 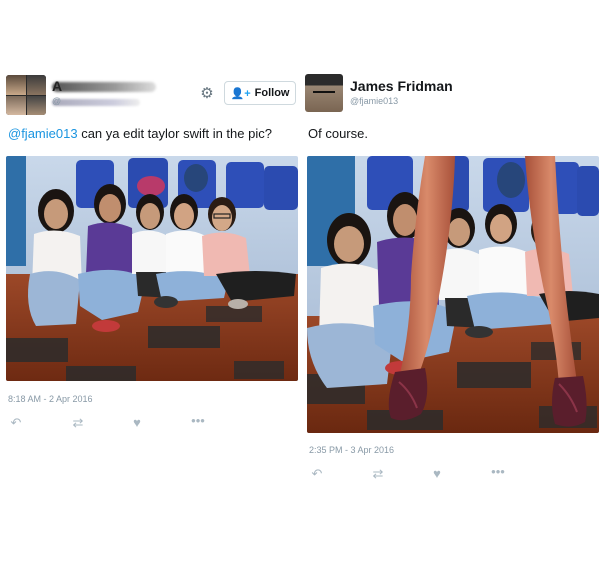 What do you see at coordinates (272, 93) in the screenshot?
I see `follow-label: Follow` at bounding box center [272, 93].